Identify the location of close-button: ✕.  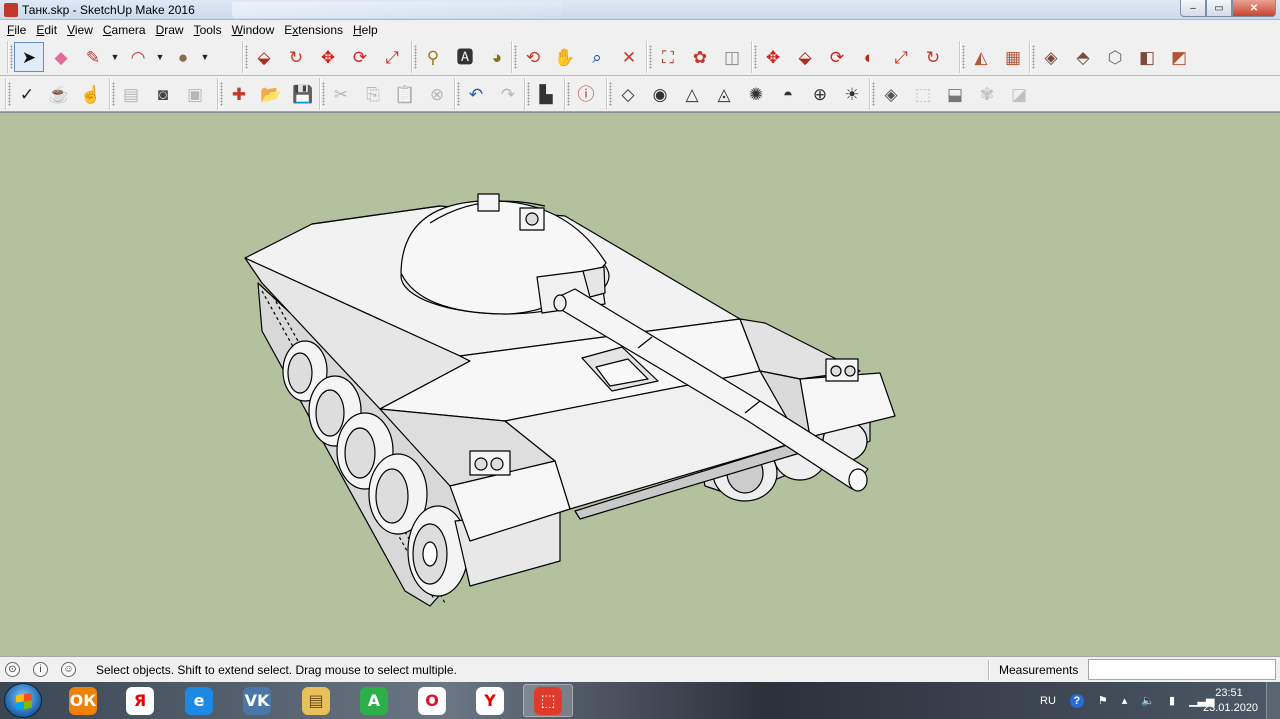
(1254, 8).